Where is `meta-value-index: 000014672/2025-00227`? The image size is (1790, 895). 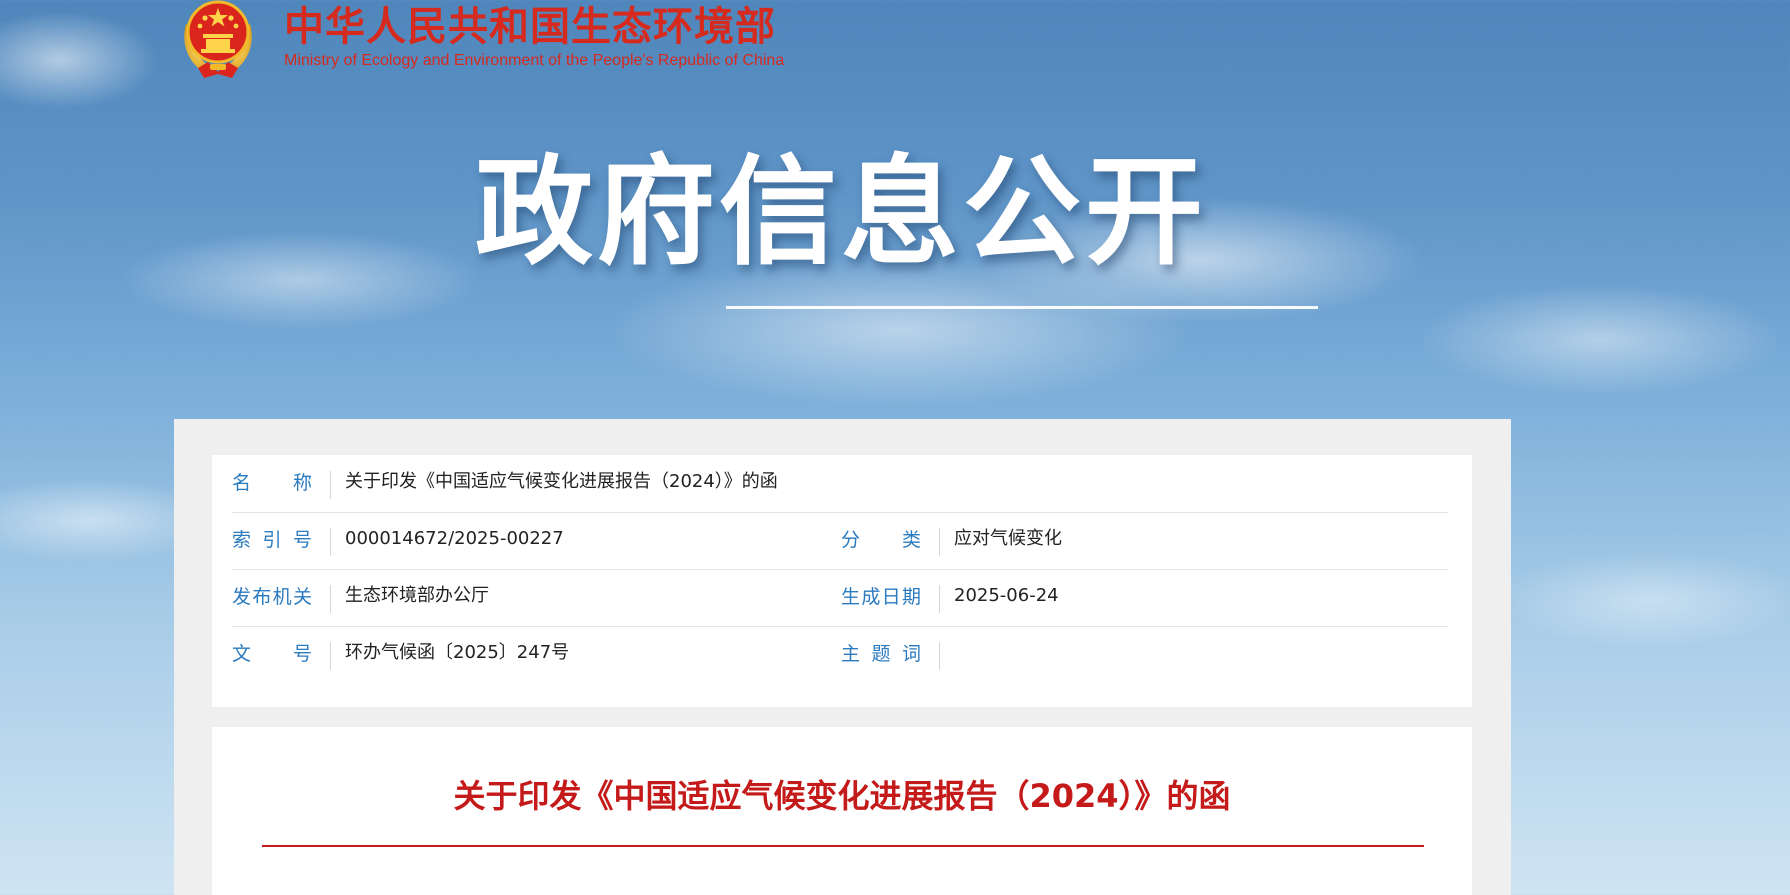 meta-value-index: 000014672/2025-00227 is located at coordinates (454, 538).